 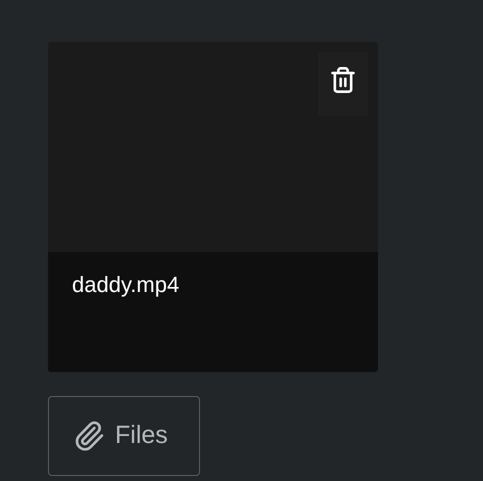 I want to click on files-button: Files, so click(x=124, y=436).